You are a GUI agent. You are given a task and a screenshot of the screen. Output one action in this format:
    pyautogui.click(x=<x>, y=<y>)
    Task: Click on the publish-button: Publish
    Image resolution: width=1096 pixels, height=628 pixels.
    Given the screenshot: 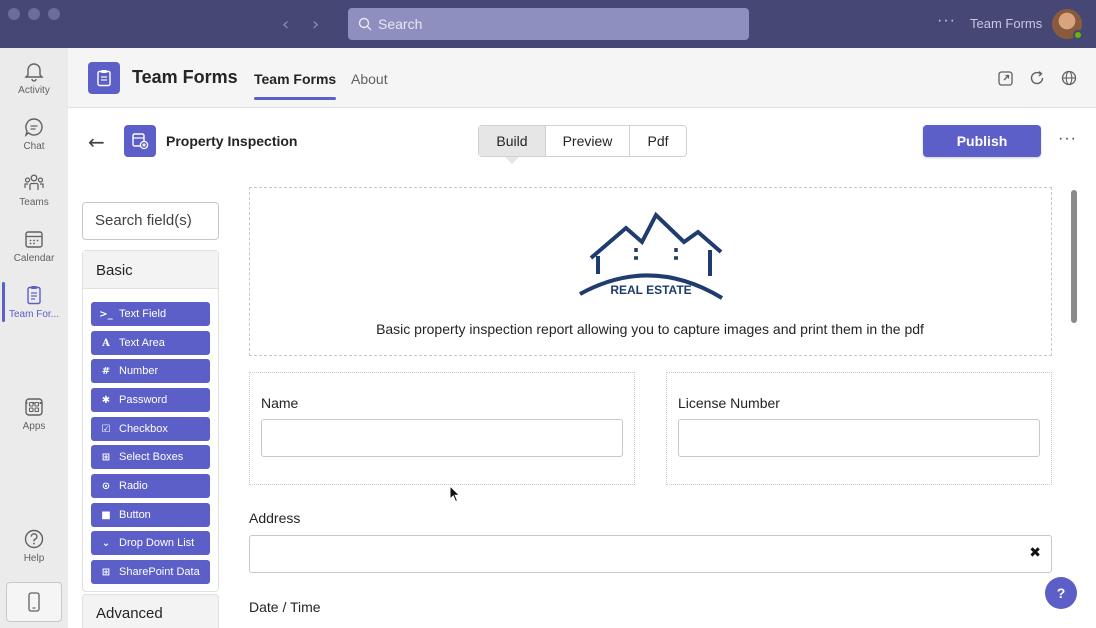 What is the action you would take?
    pyautogui.click(x=982, y=141)
    